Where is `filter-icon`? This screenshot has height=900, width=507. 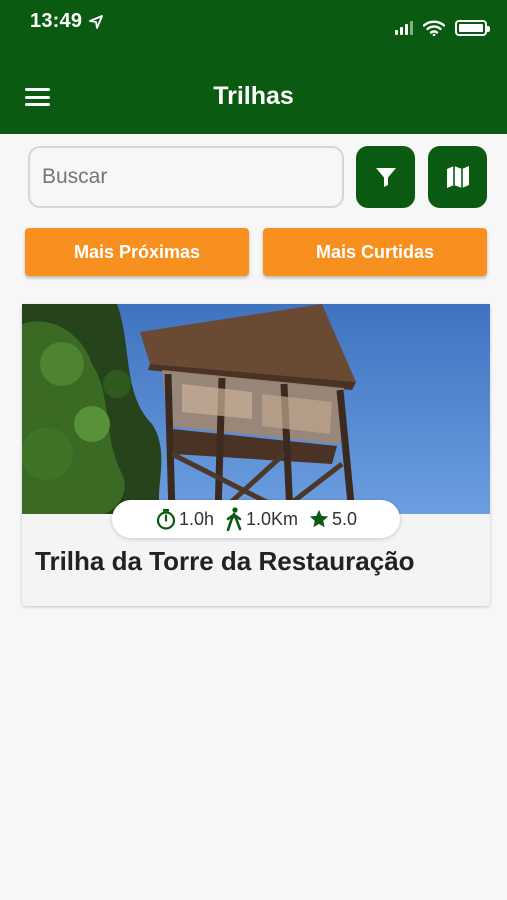
filter-icon is located at coordinates (385, 177).